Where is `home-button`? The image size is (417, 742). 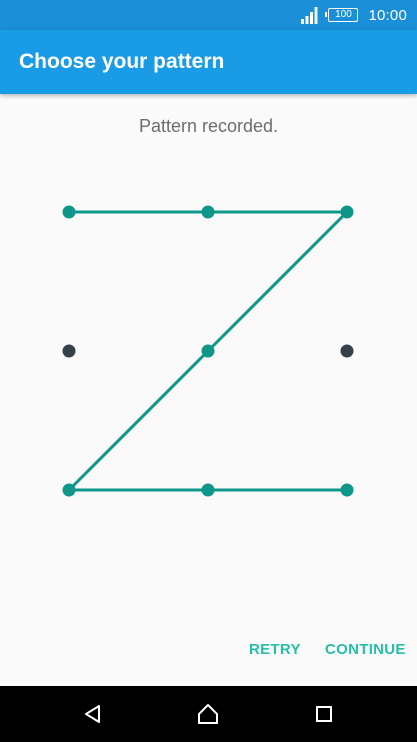 home-button is located at coordinates (208, 714).